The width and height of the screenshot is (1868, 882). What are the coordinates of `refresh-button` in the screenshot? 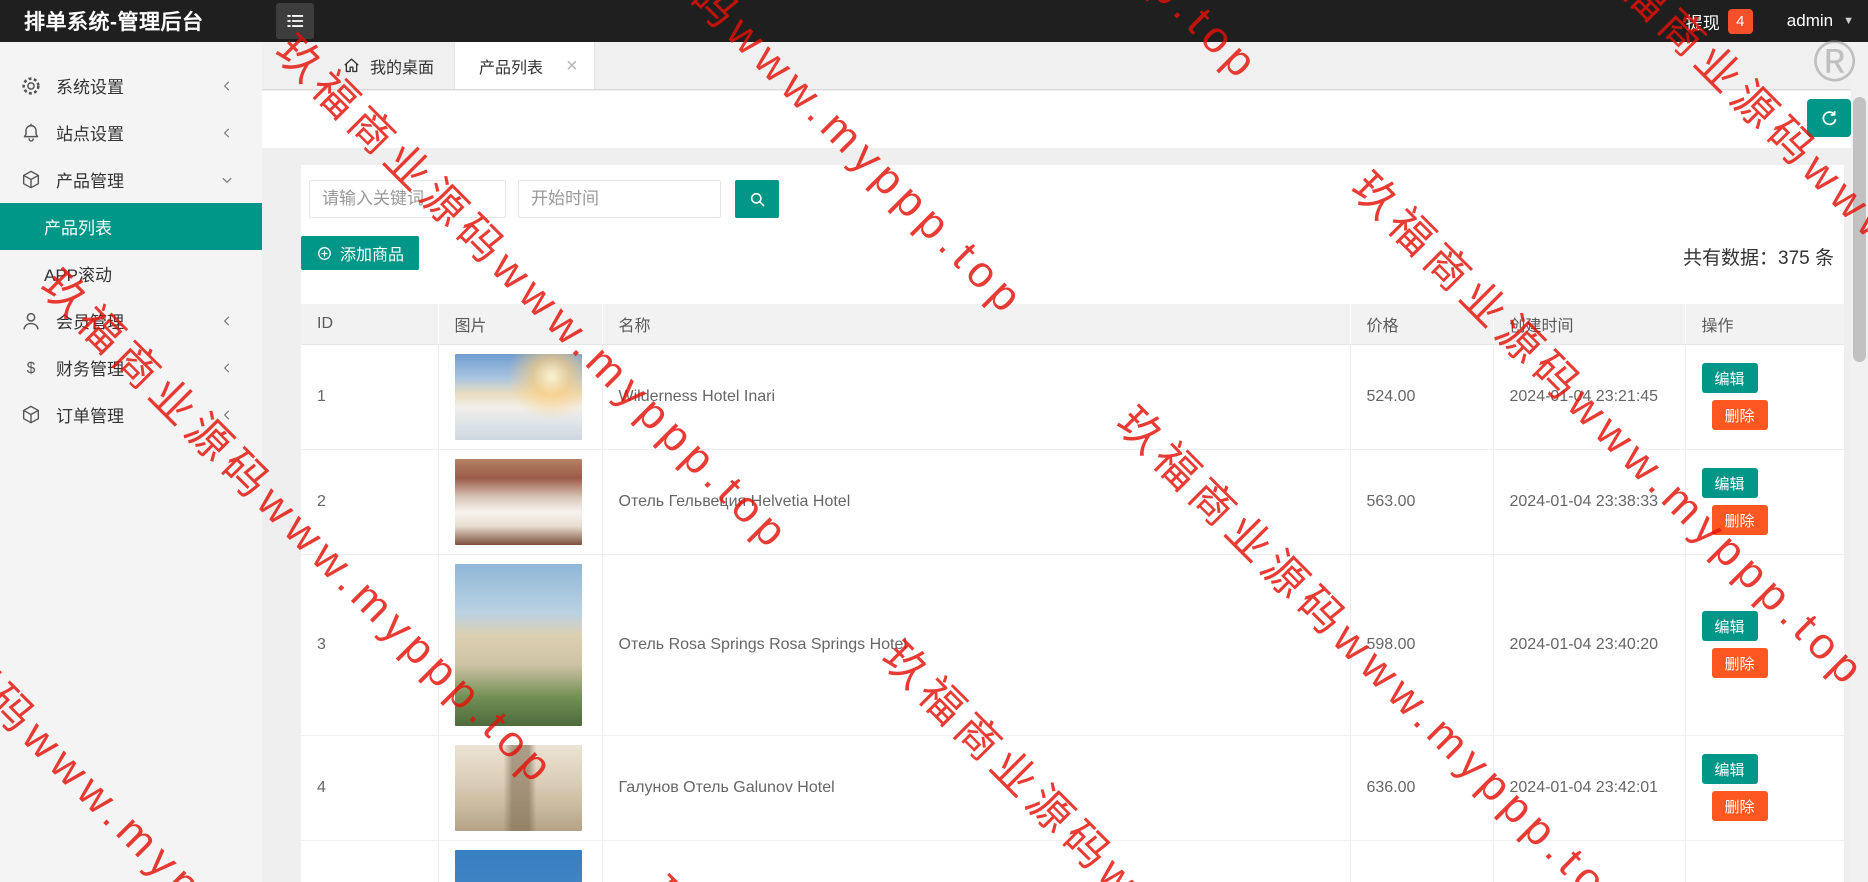 It's located at (1829, 118).